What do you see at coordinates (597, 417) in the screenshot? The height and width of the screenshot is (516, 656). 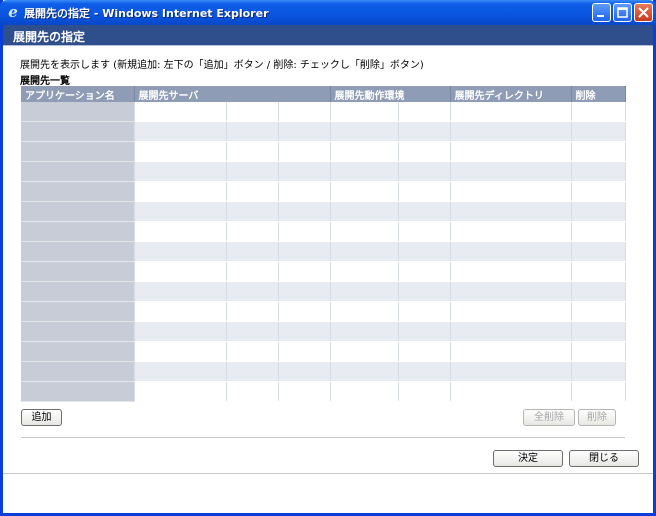 I see `delete-button: 削除` at bounding box center [597, 417].